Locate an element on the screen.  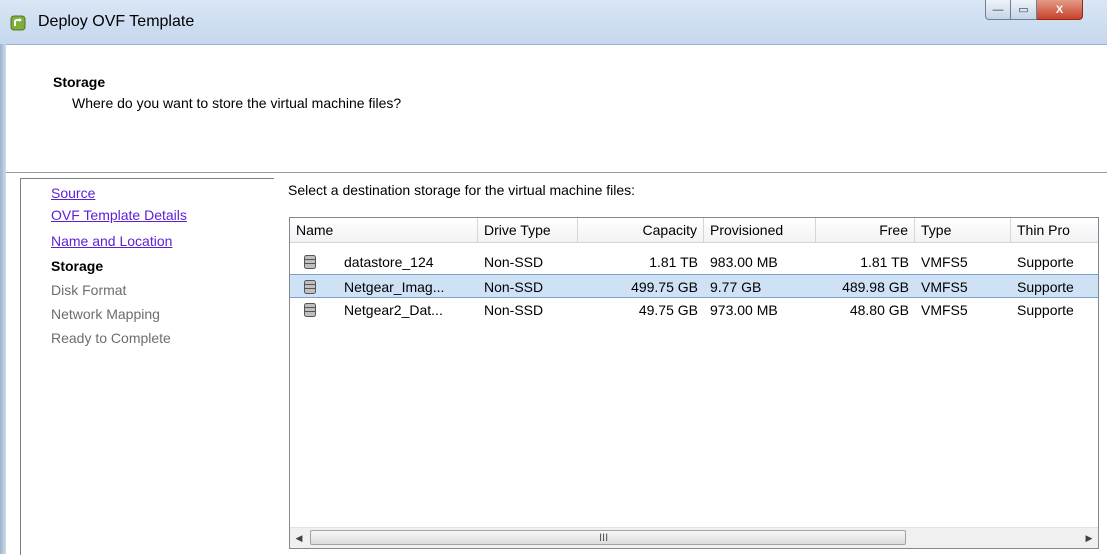
window-controls: — ▭ X is located at coordinates (1034, 11).